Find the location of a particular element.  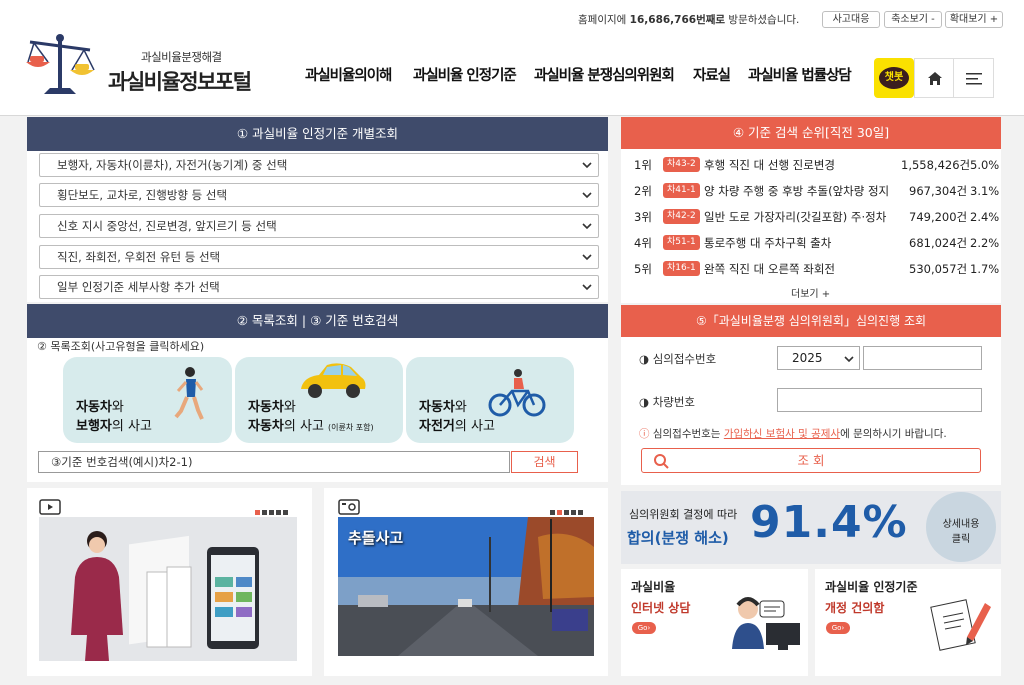

lookup-button: 조 회 is located at coordinates (811, 460).